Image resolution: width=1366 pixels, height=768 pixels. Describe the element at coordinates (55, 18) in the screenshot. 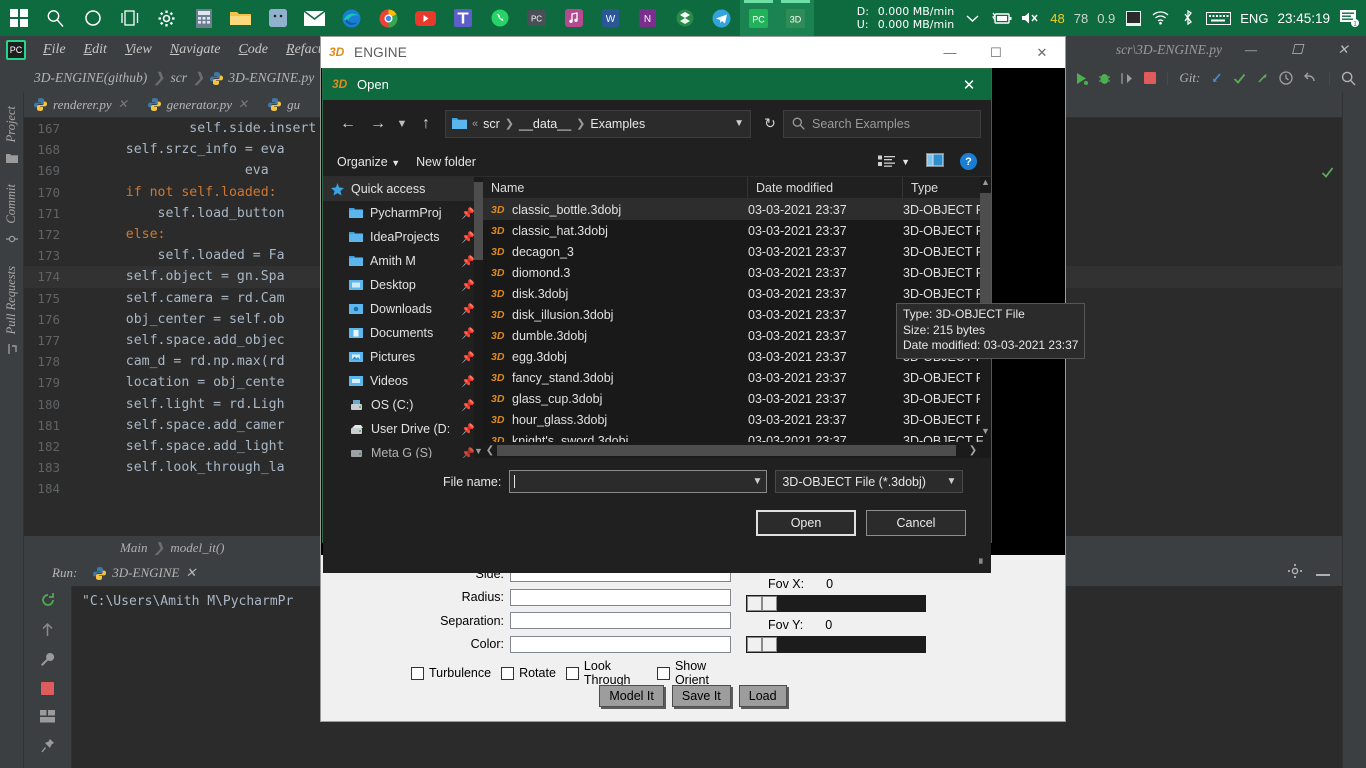

I see `search-icon` at that location.